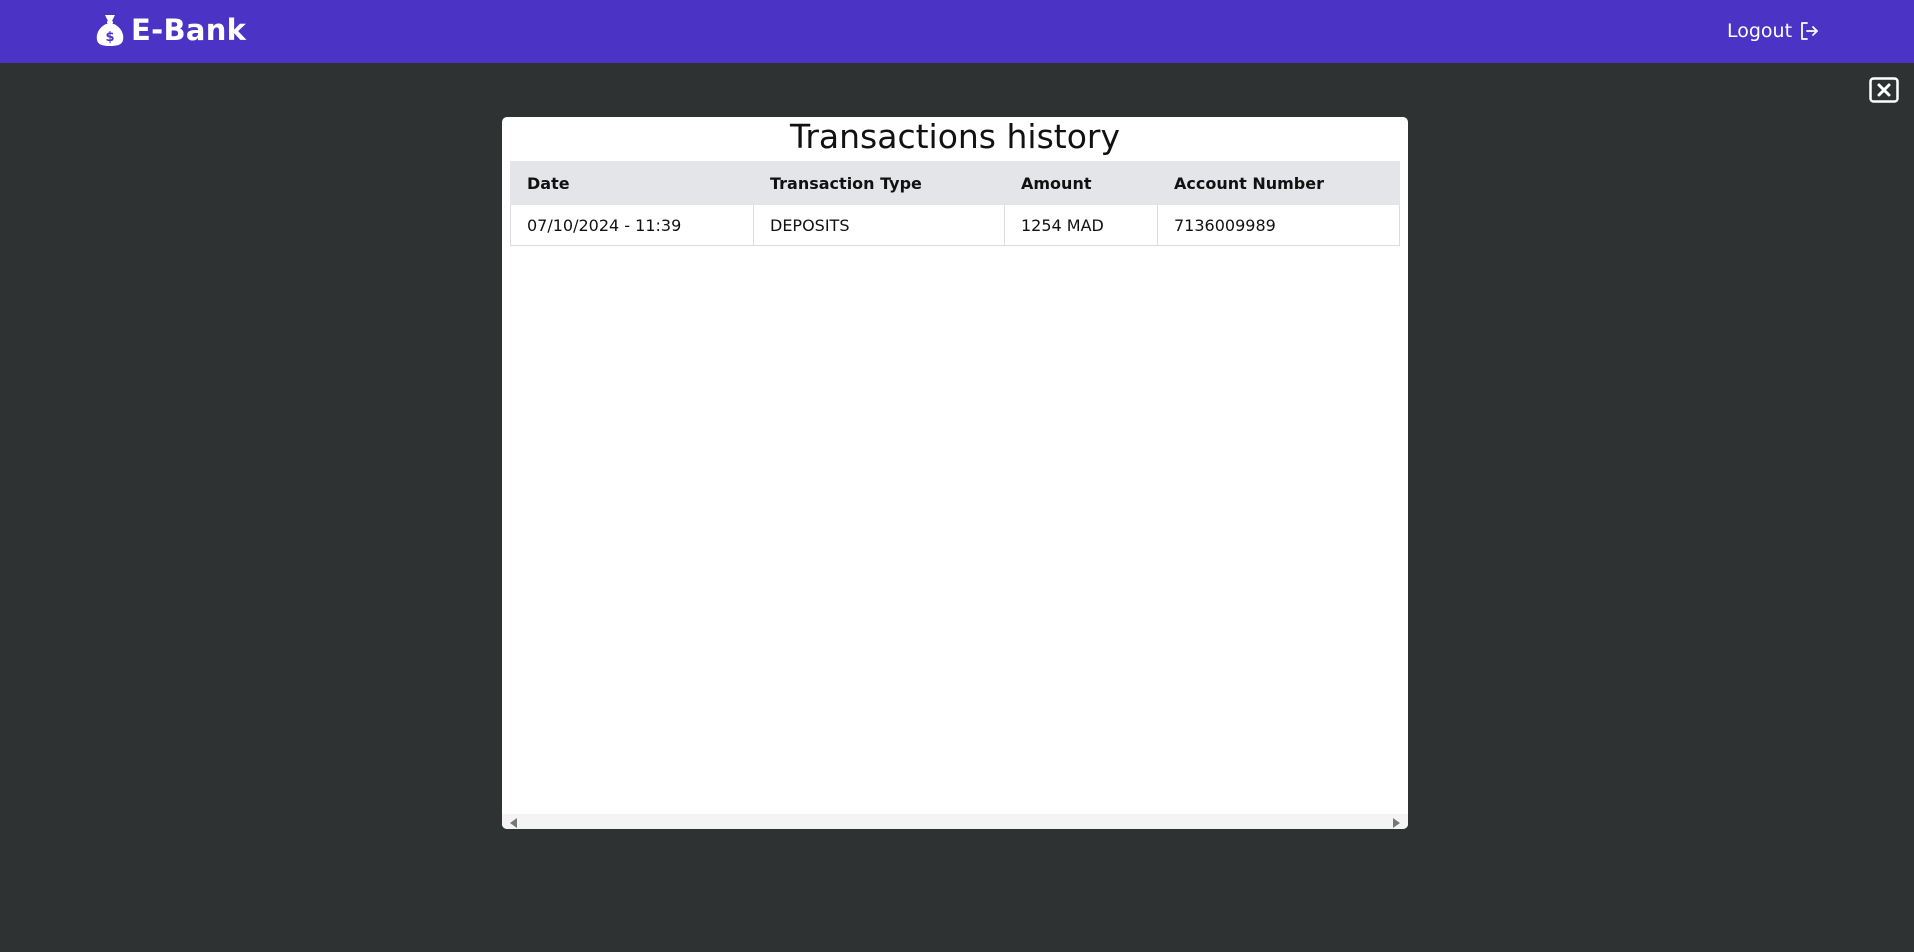  What do you see at coordinates (879, 225) in the screenshot?
I see `cell-transaction-type: DEPOSITS` at bounding box center [879, 225].